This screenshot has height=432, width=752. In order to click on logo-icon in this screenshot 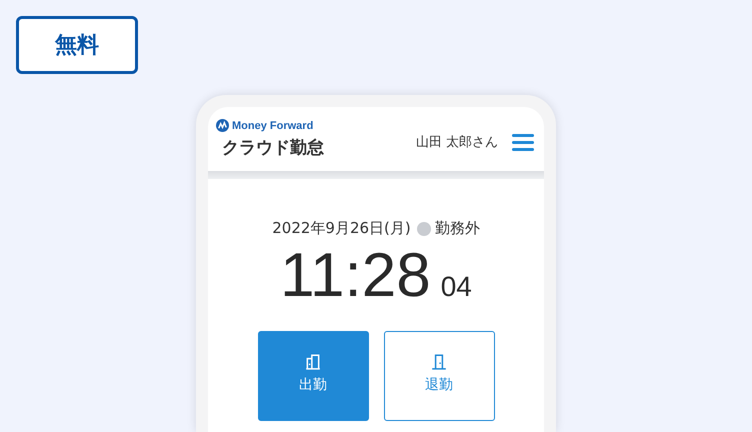, I will do `click(222, 125)`.